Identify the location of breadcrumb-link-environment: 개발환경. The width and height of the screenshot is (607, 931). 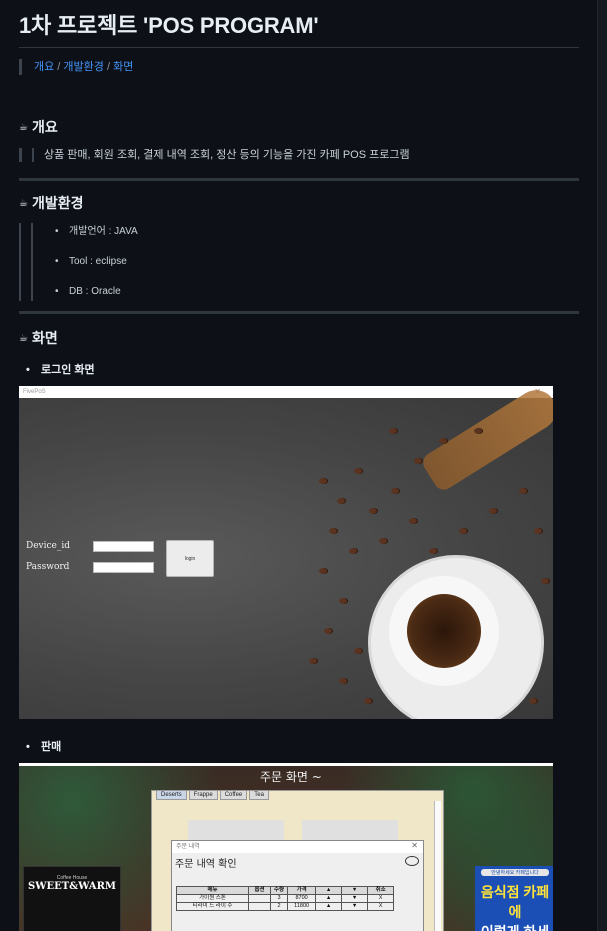
(83, 67).